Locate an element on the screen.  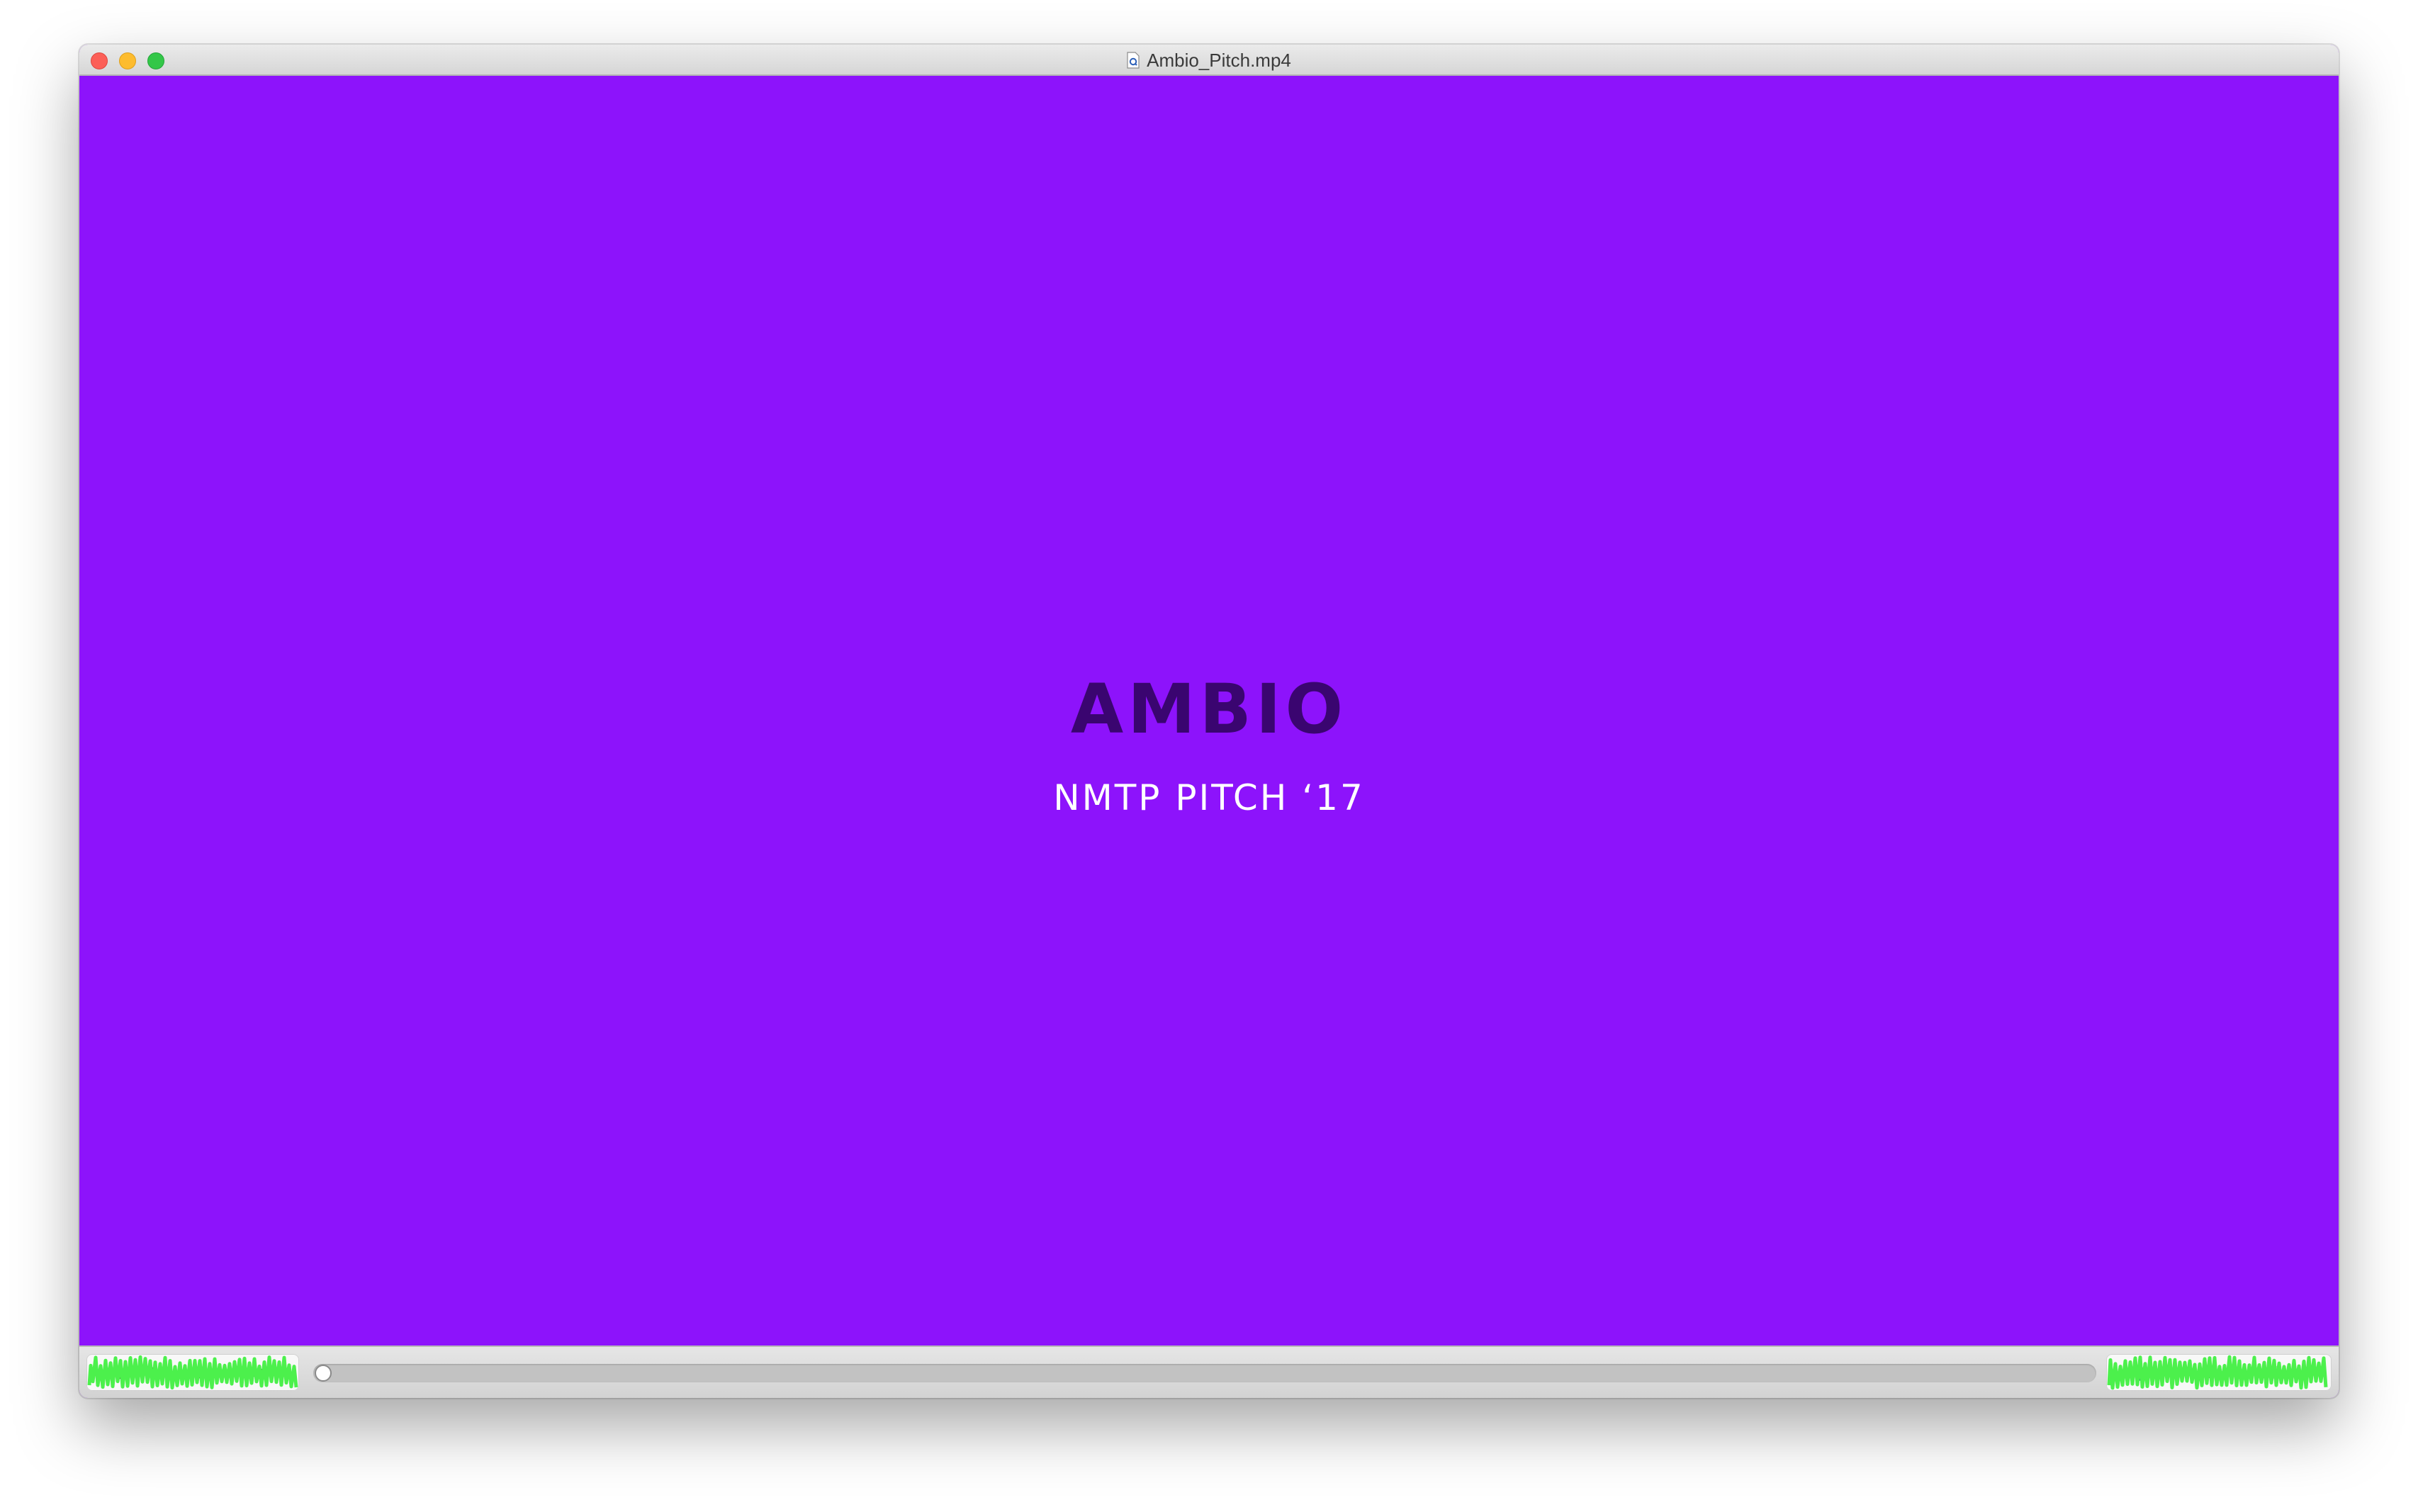
share-button: ⇪ is located at coordinates (2211, 1372).